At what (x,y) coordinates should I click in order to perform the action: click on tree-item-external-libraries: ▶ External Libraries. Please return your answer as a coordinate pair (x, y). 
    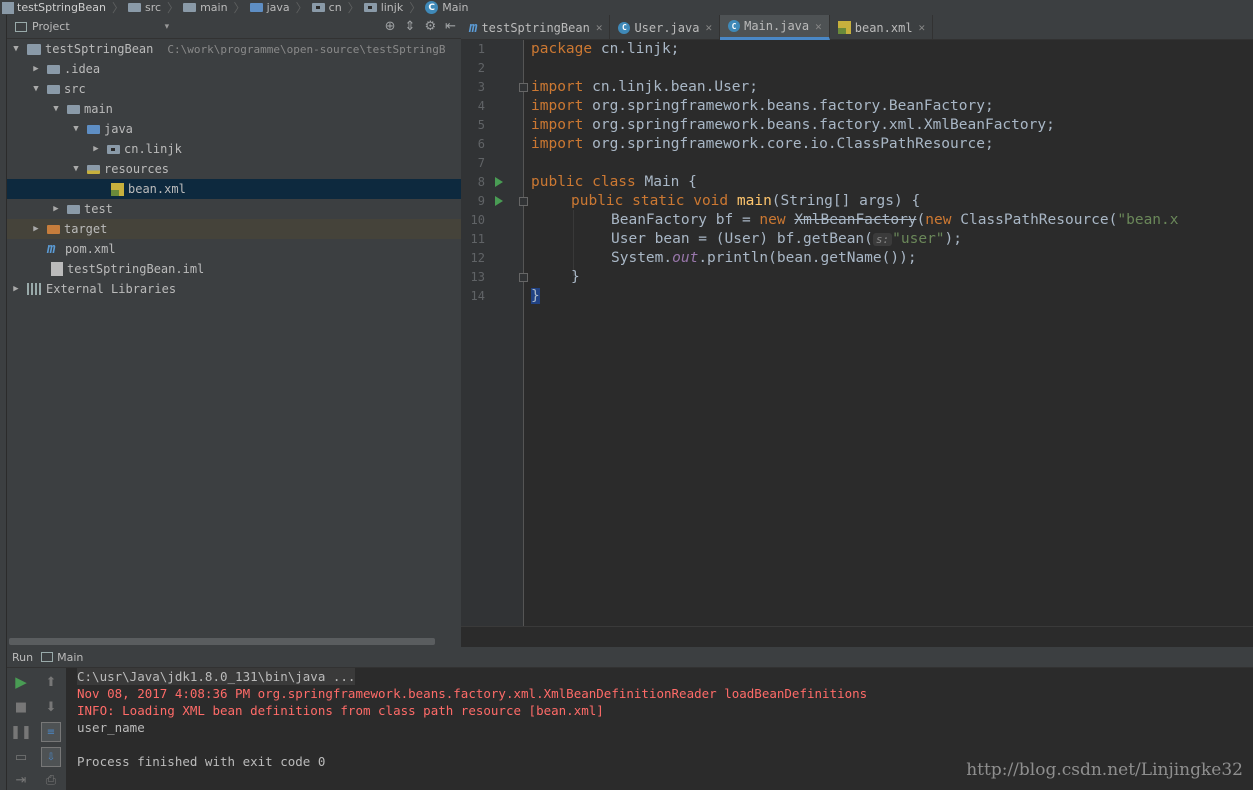
    Looking at the image, I should click on (234, 289).